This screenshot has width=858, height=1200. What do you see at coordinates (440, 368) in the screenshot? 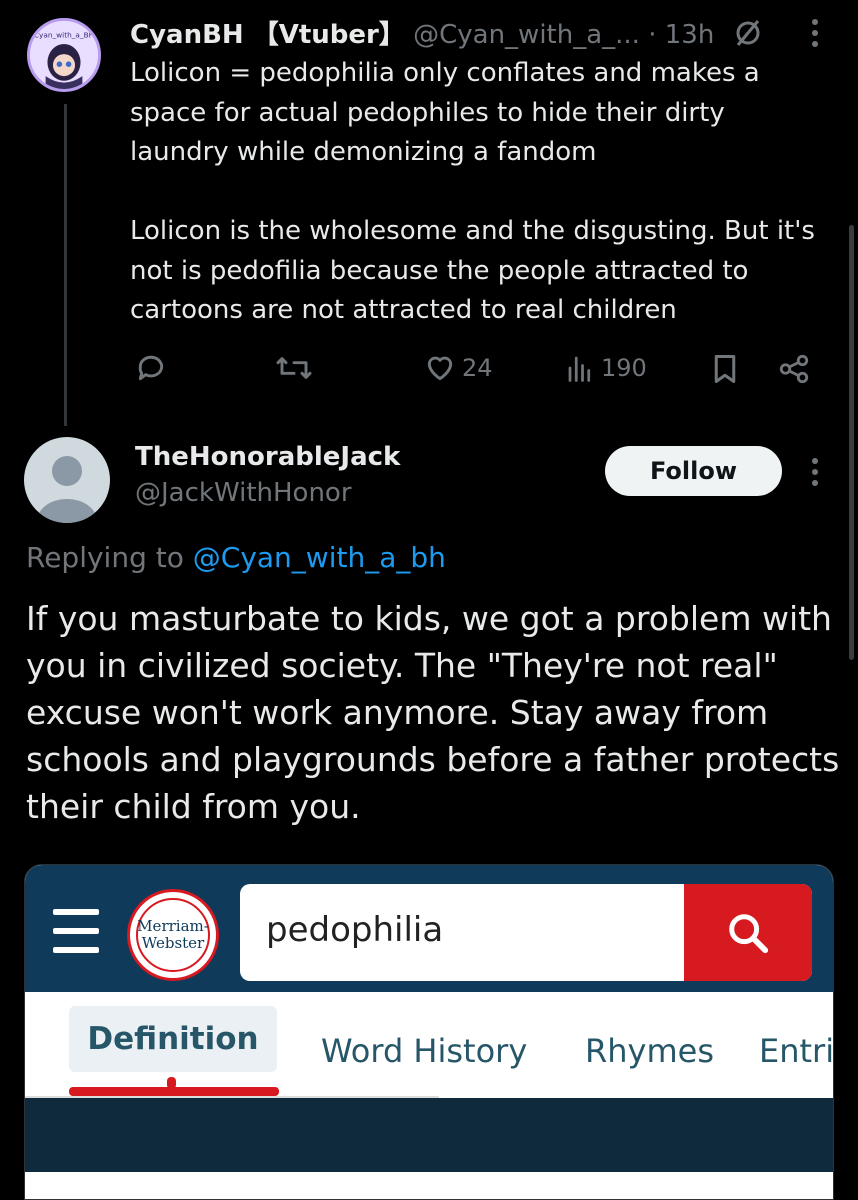
I see `heart-icon` at bounding box center [440, 368].